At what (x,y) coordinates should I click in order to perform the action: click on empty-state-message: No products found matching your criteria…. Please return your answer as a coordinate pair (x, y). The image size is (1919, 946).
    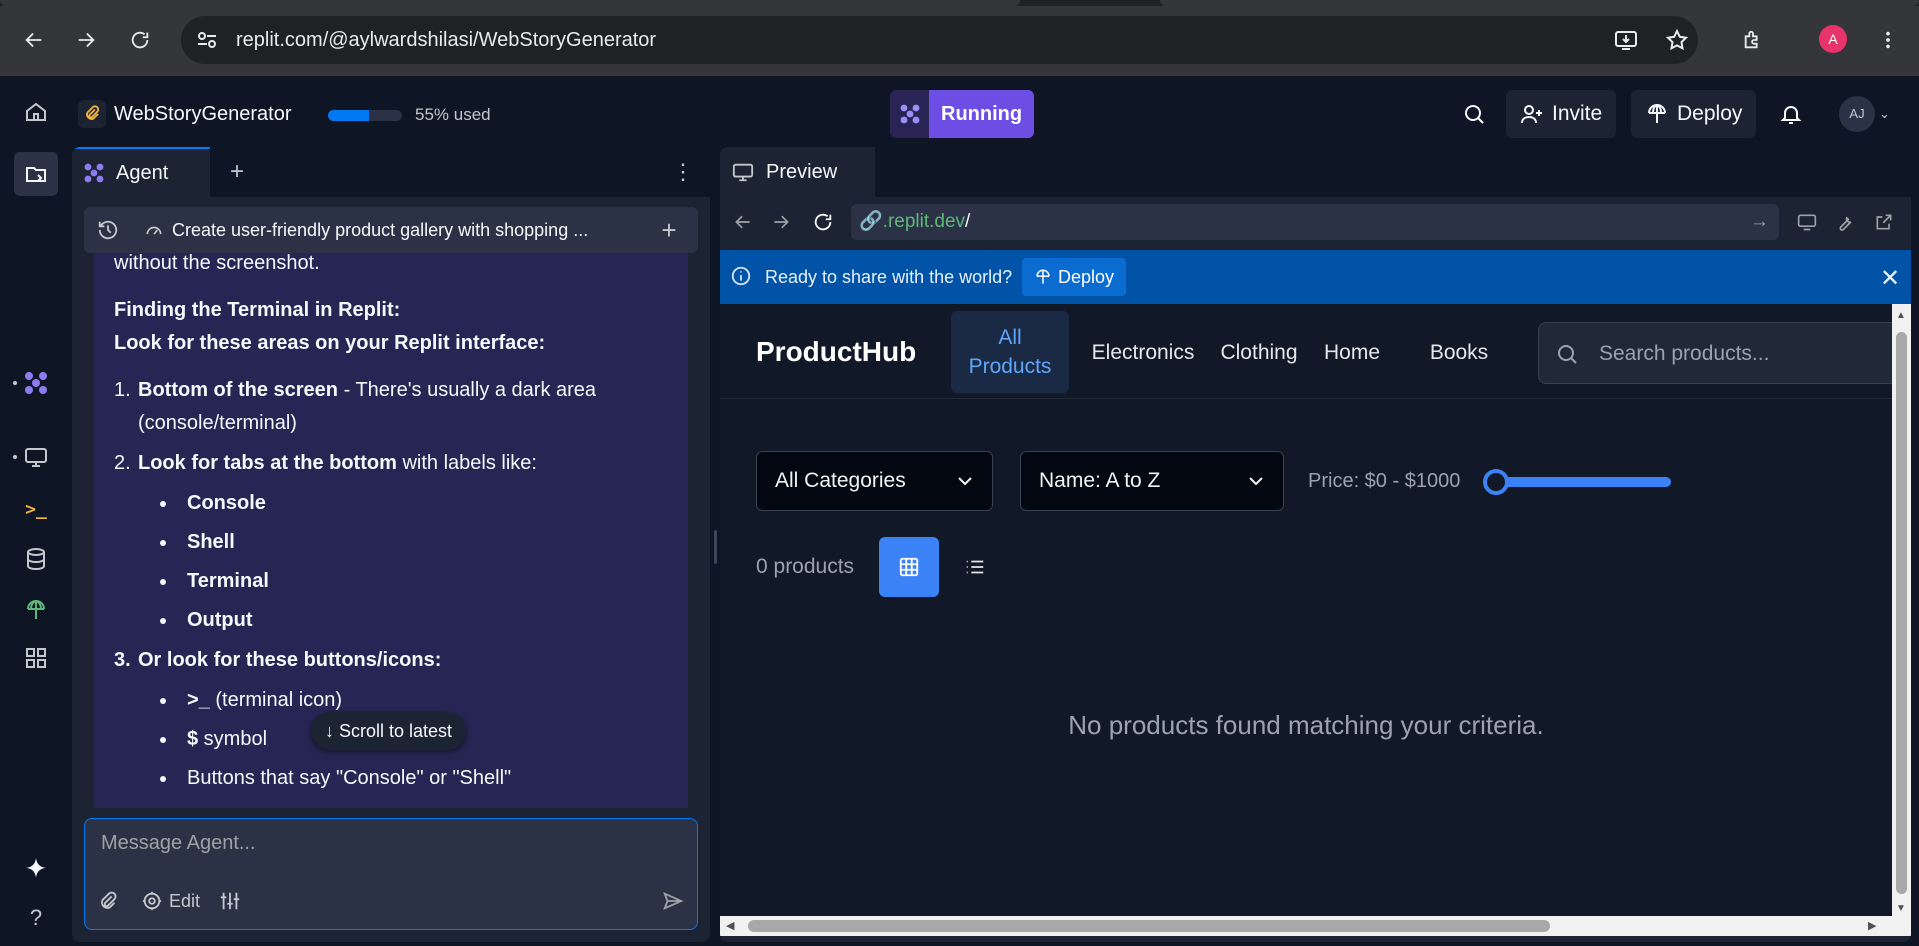
    Looking at the image, I should click on (1306, 725).